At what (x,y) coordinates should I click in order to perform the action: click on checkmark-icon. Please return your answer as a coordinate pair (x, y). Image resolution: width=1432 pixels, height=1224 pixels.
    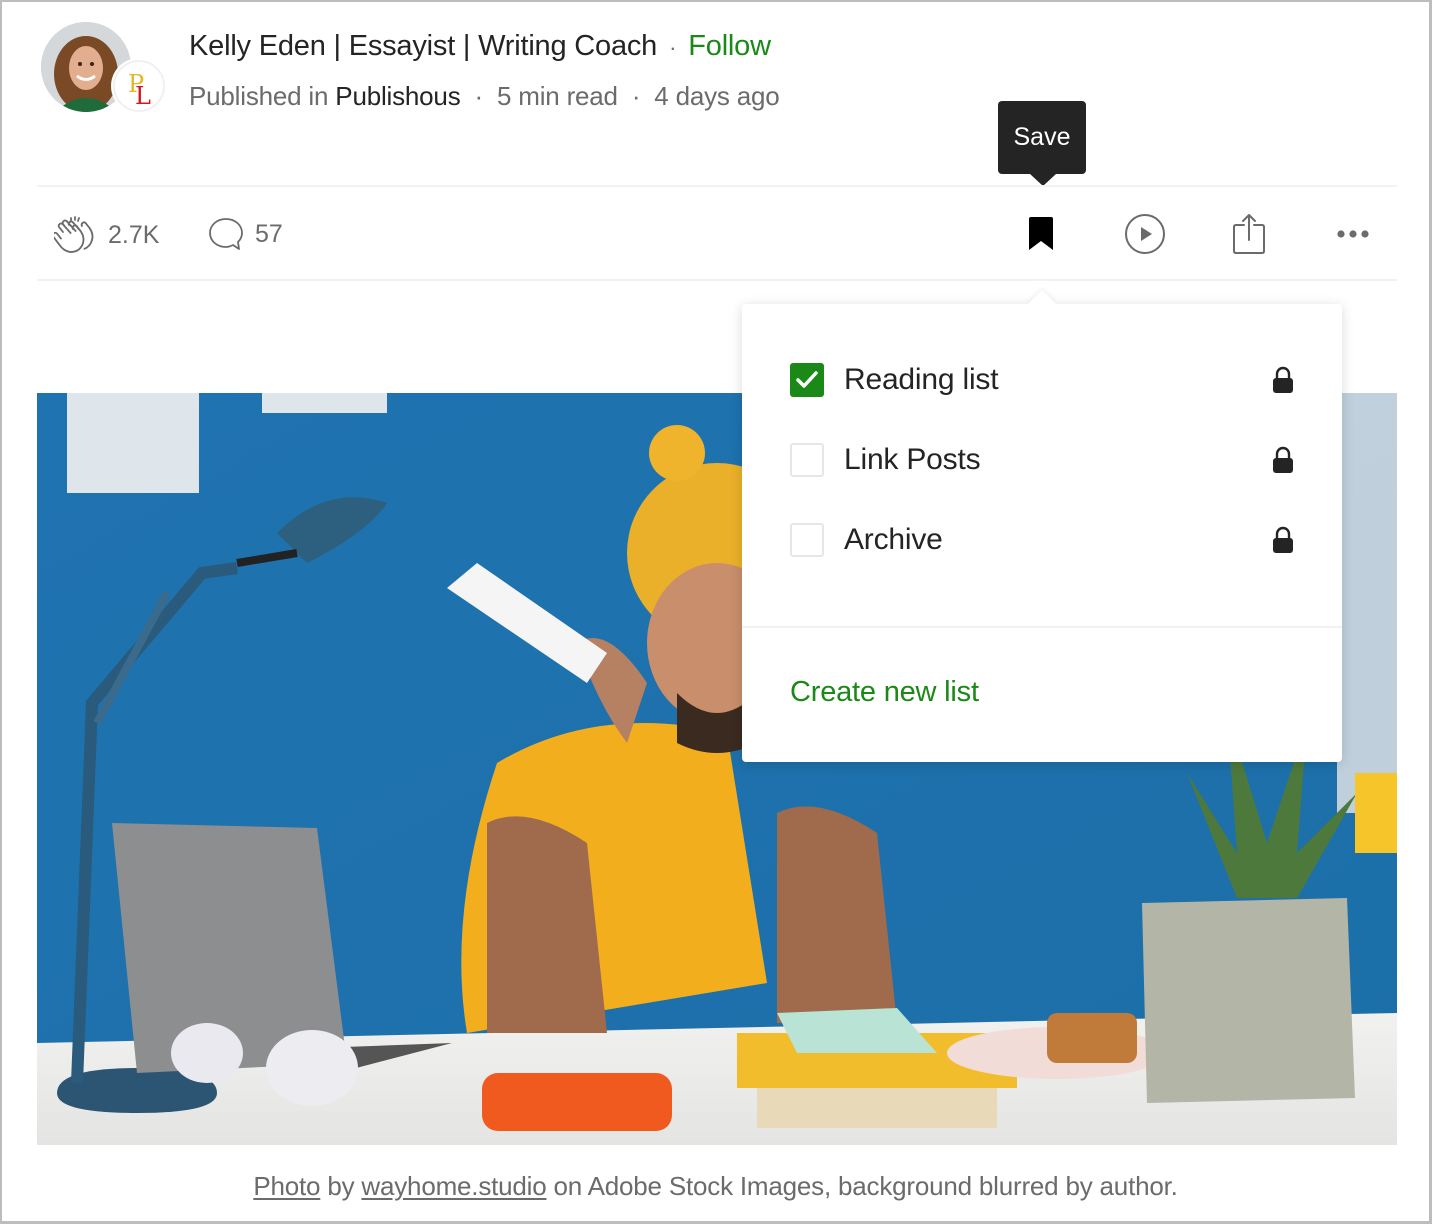
    Looking at the image, I should click on (807, 379).